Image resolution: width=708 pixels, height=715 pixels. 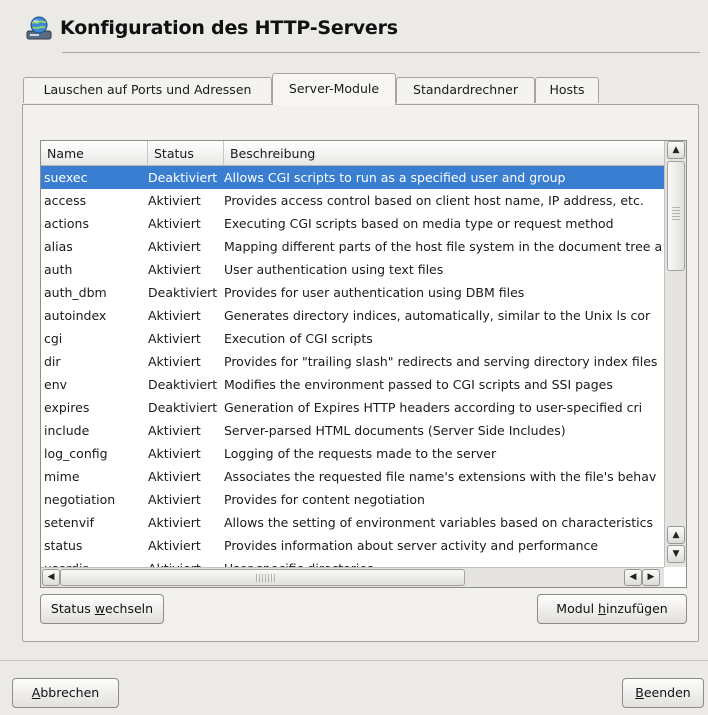 What do you see at coordinates (66, 223) in the screenshot?
I see `cell-name: actions` at bounding box center [66, 223].